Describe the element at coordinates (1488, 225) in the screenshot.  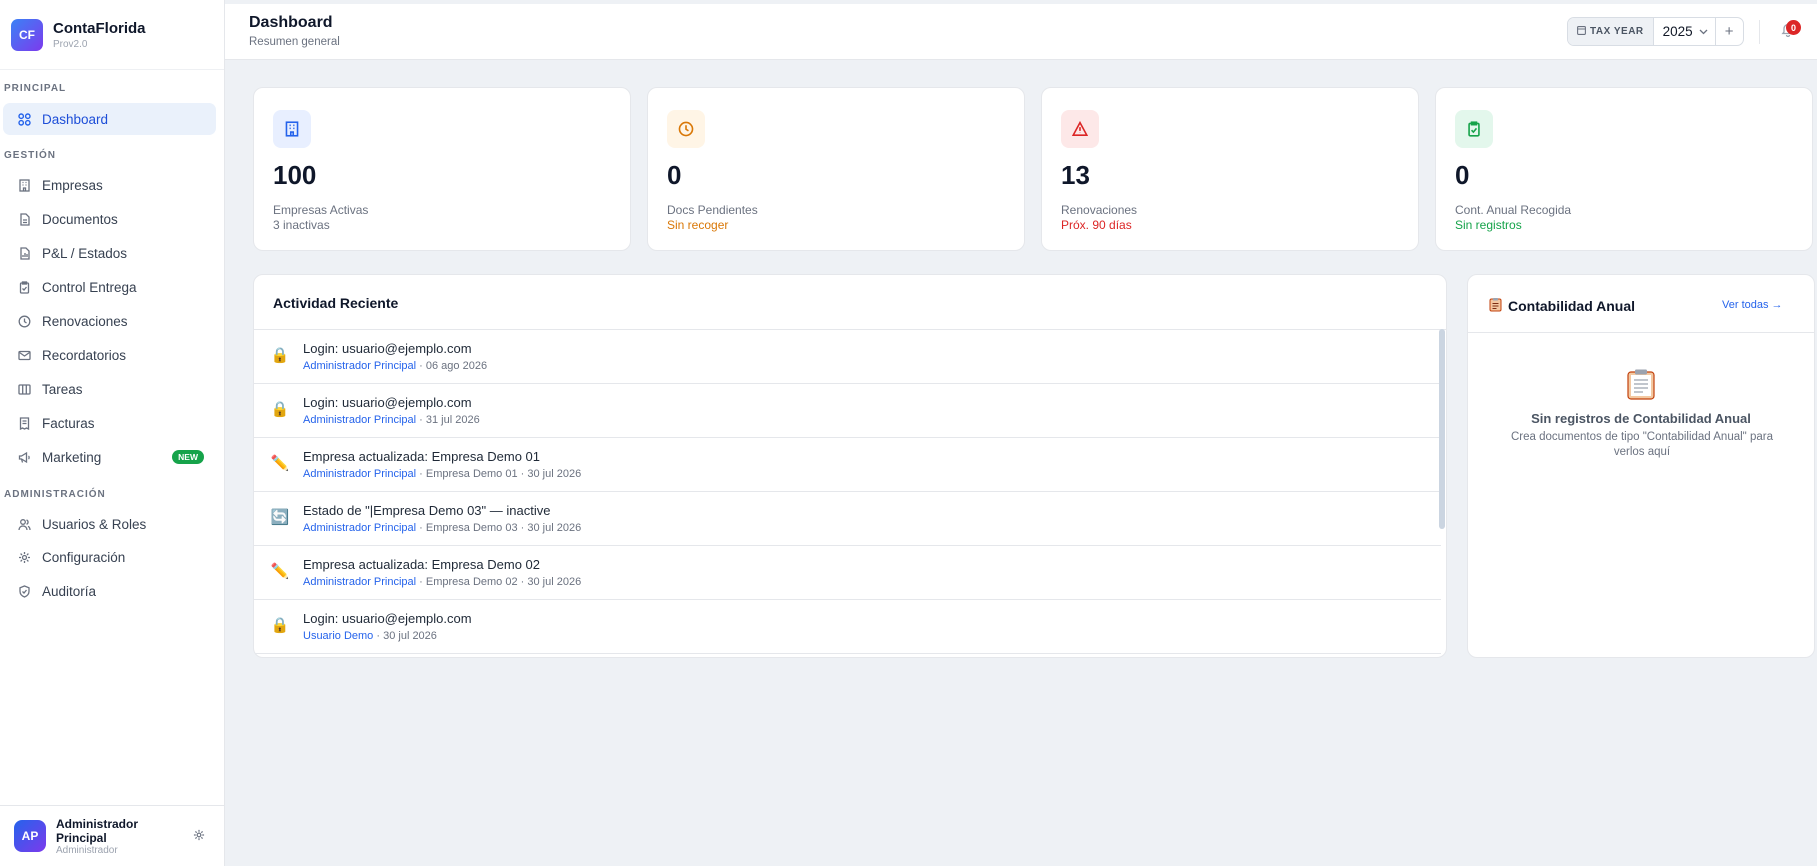
I see `stat-sub: Sin registros` at that location.